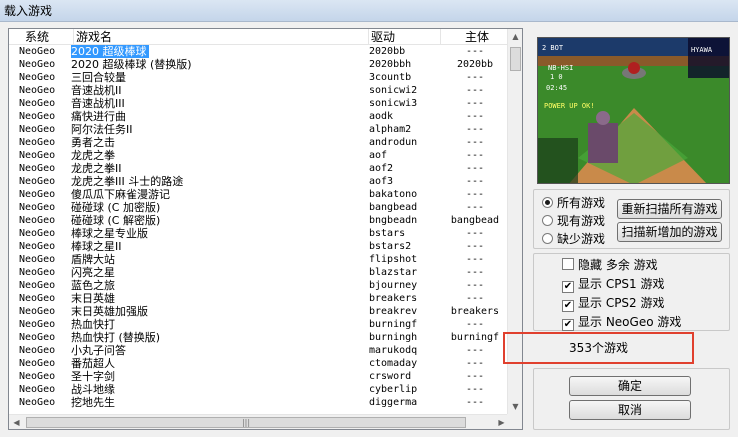 The image size is (738, 437). I want to click on game-row: NeoGeo 龙虎之拳III 斗士的路途 aof3 ---, so click(259, 181).